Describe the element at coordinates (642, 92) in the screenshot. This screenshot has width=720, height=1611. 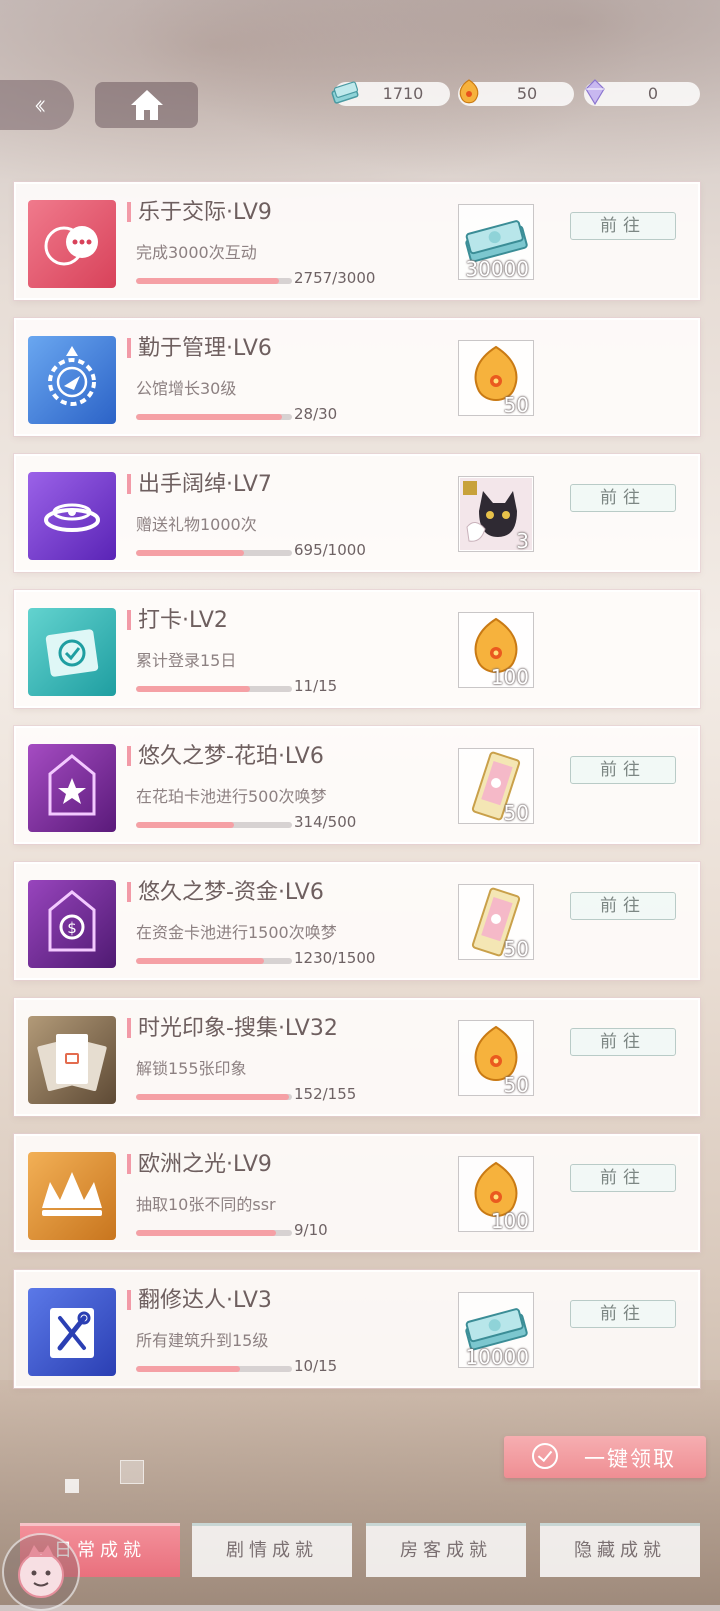
I see `currency-crystal: 0` at that location.